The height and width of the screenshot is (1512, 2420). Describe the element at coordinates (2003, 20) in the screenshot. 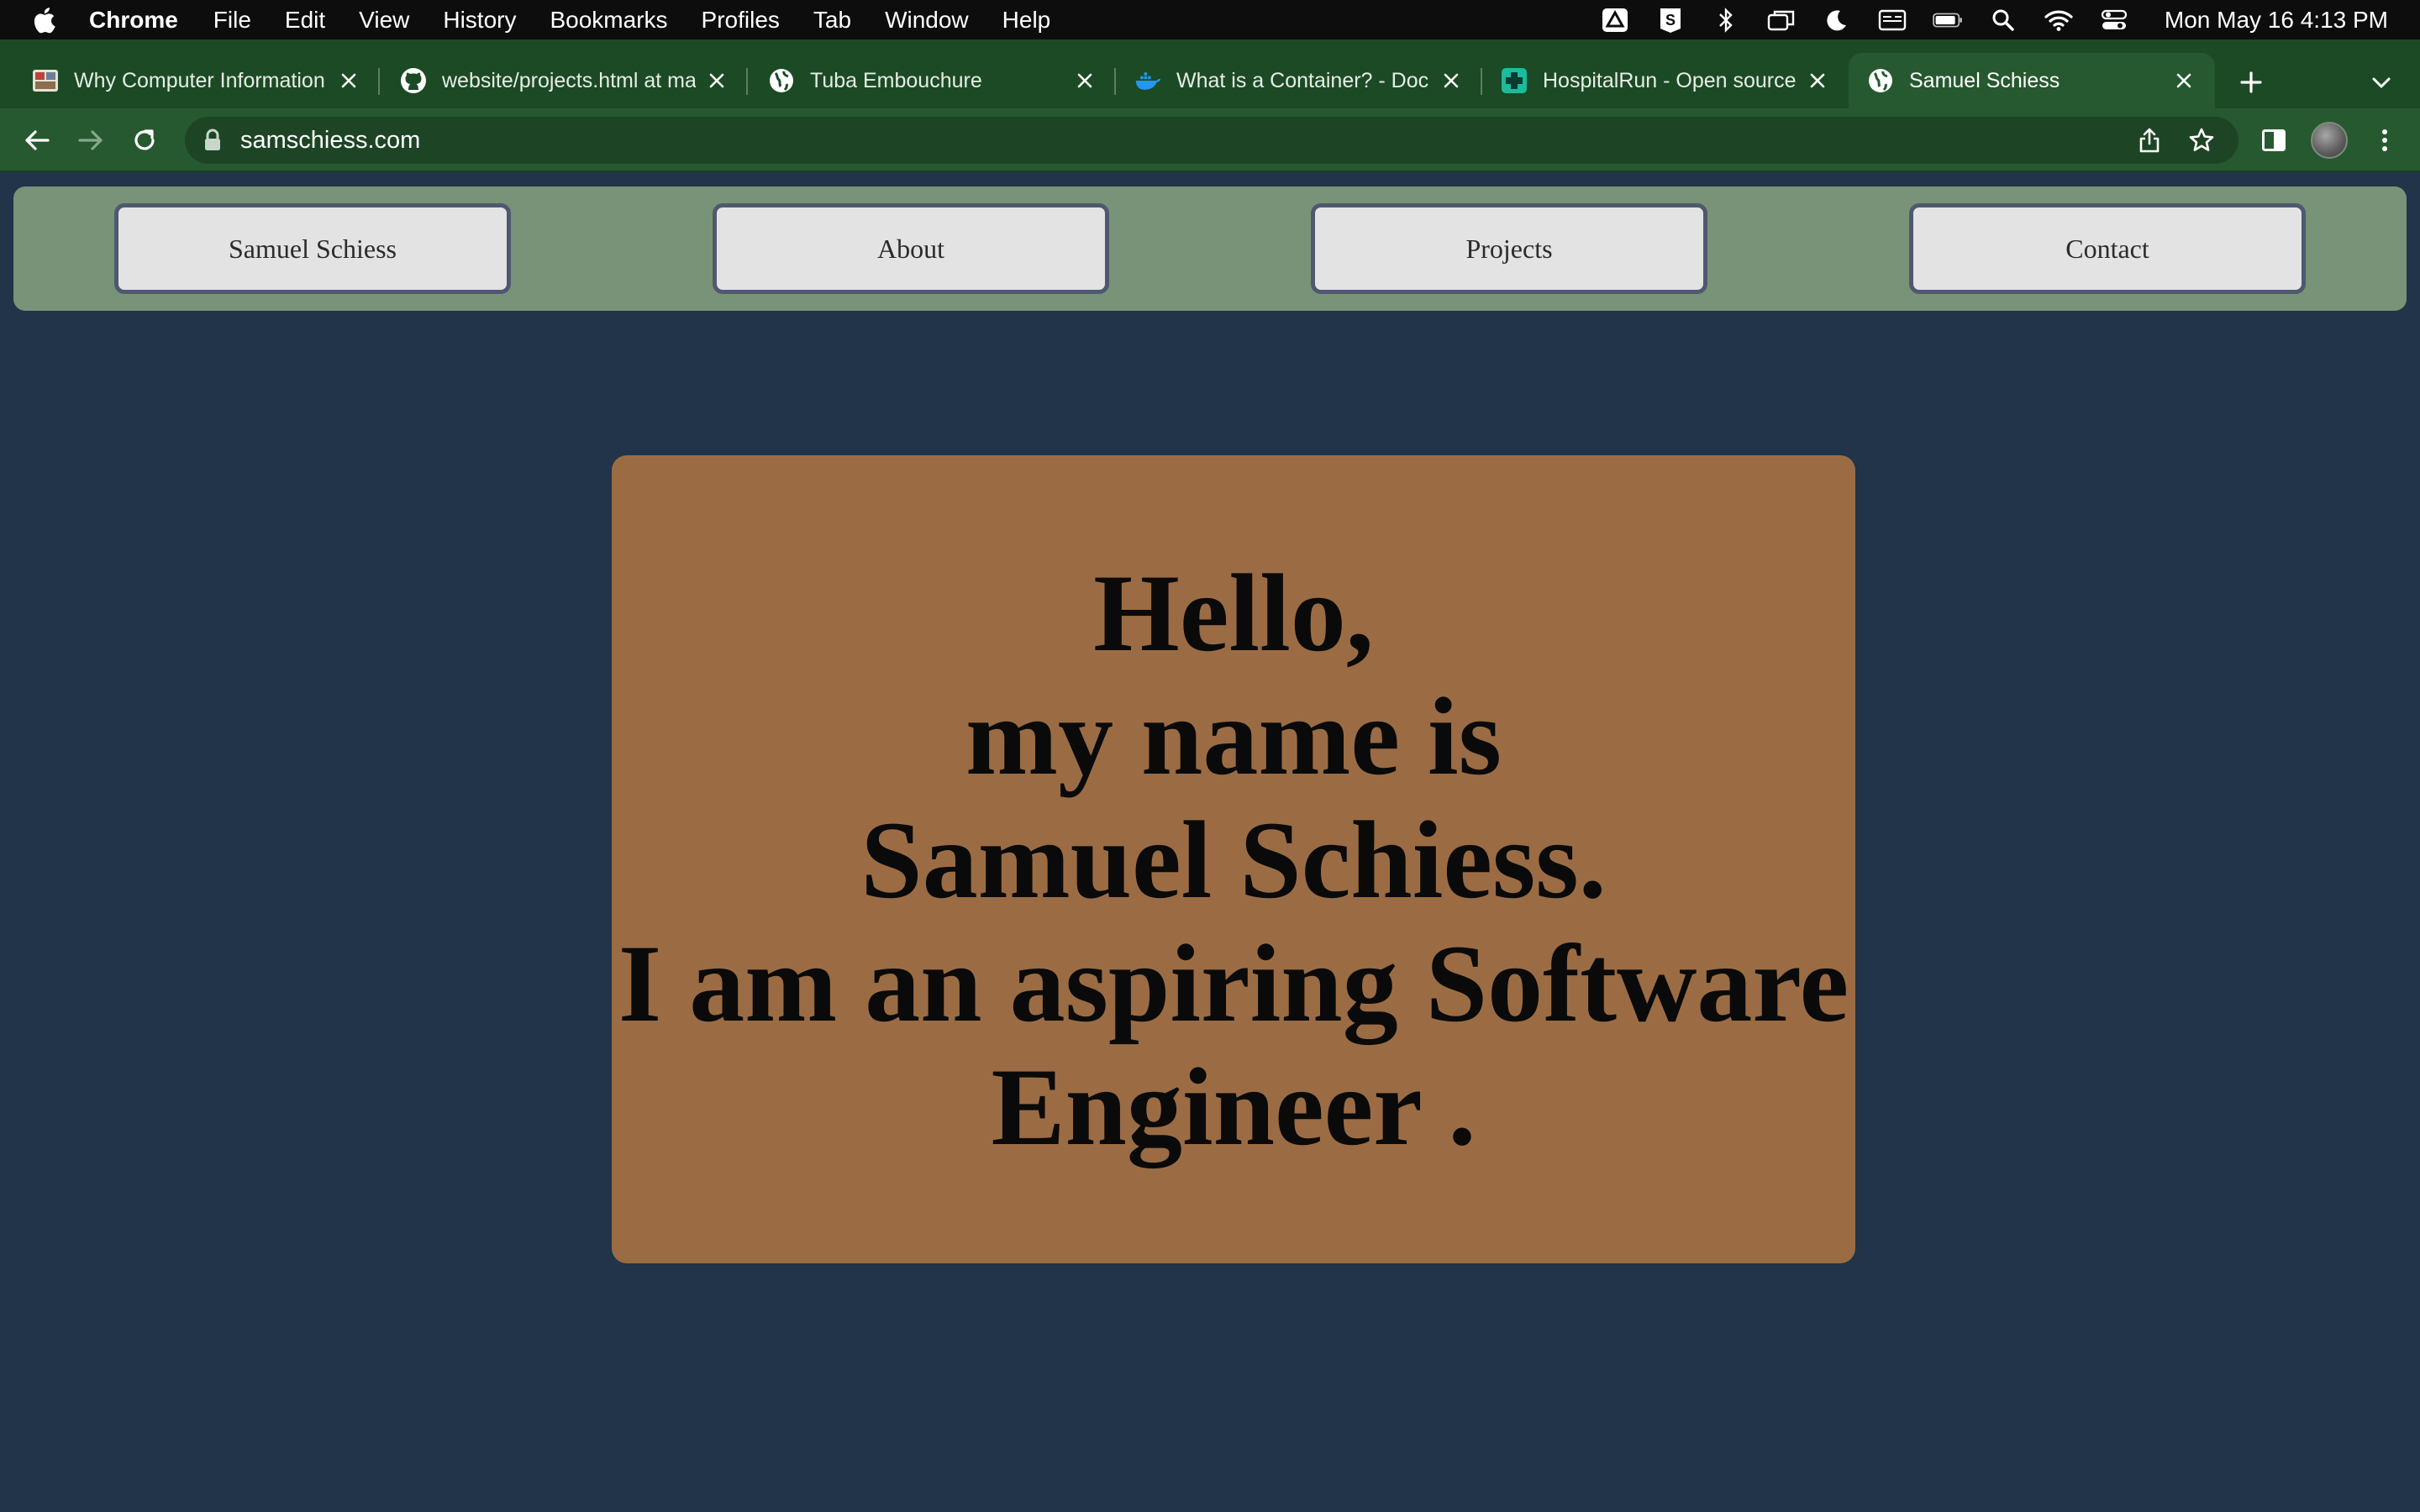

I see `spotlight-search-icon` at that location.